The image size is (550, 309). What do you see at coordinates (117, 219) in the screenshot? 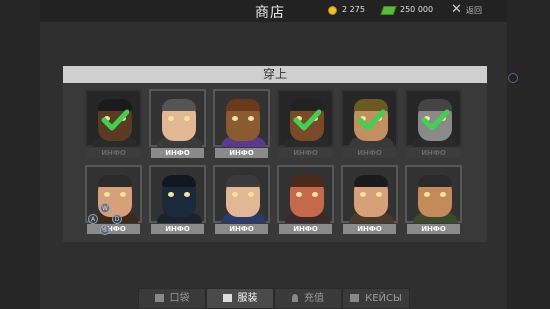
I see `key-d: D` at bounding box center [117, 219].